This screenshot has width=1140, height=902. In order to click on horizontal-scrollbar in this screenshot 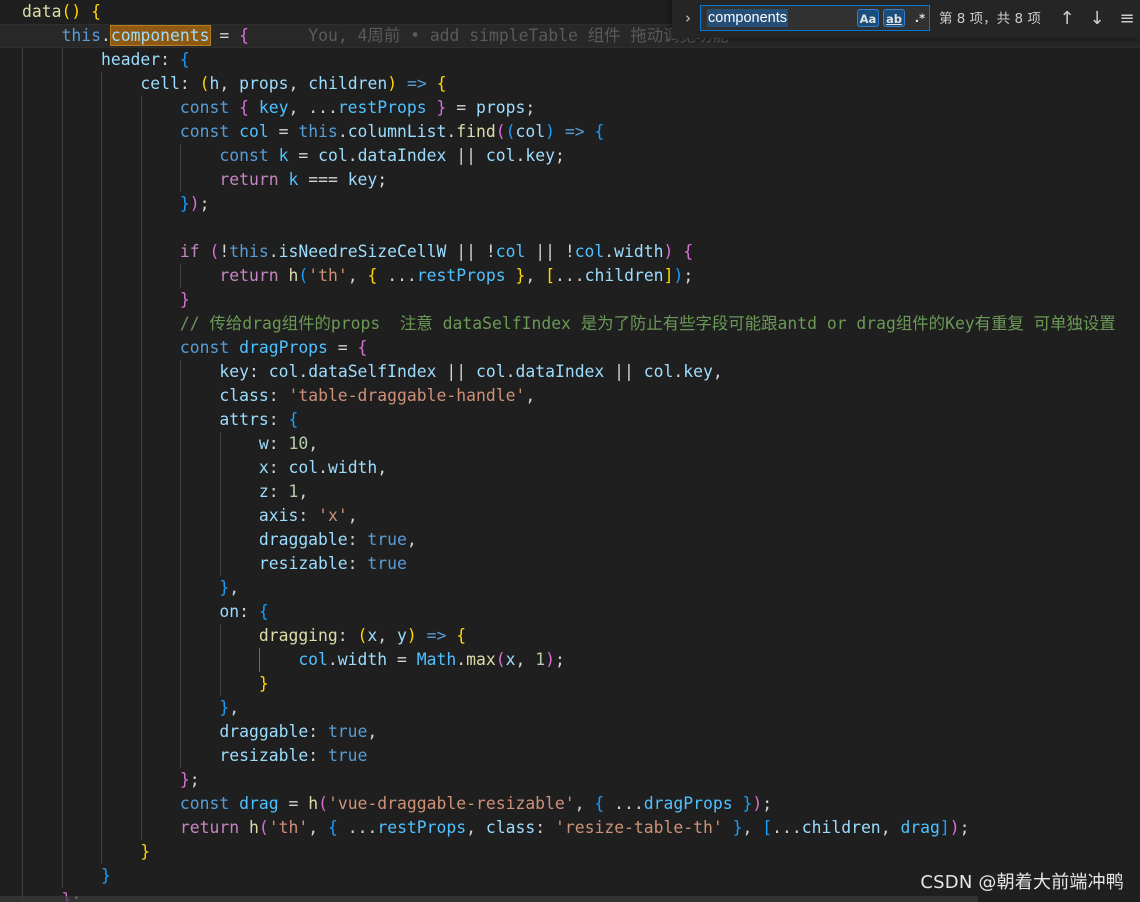, I will do `click(489, 899)`.